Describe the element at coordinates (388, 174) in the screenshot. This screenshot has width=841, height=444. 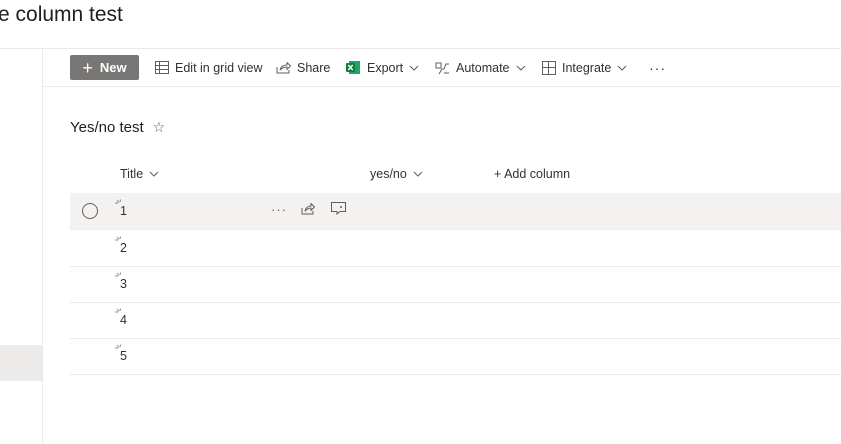
I see `column-header-yesno-label: yes/no` at that location.